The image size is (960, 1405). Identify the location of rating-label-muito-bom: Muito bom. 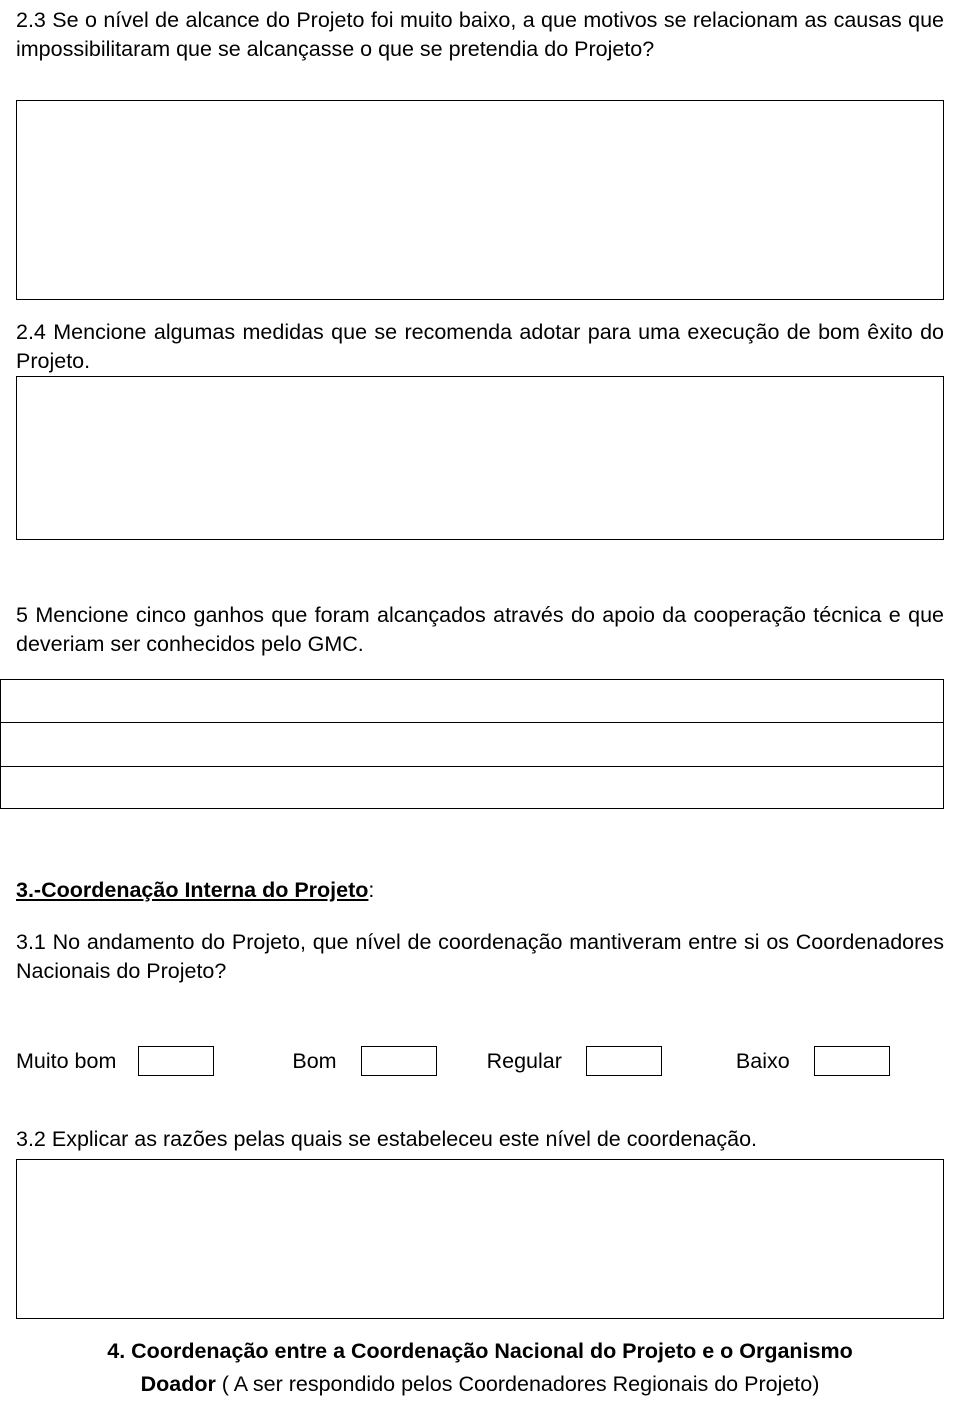
(66, 1060).